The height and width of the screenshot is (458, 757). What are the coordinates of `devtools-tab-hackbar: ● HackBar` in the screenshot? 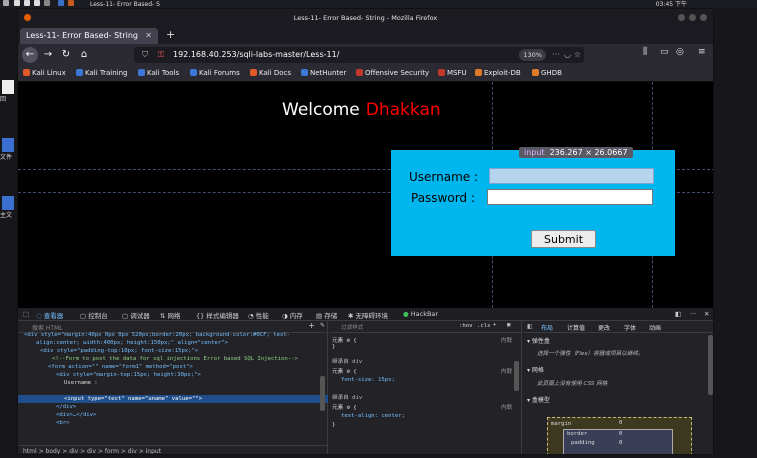 It's located at (420, 314).